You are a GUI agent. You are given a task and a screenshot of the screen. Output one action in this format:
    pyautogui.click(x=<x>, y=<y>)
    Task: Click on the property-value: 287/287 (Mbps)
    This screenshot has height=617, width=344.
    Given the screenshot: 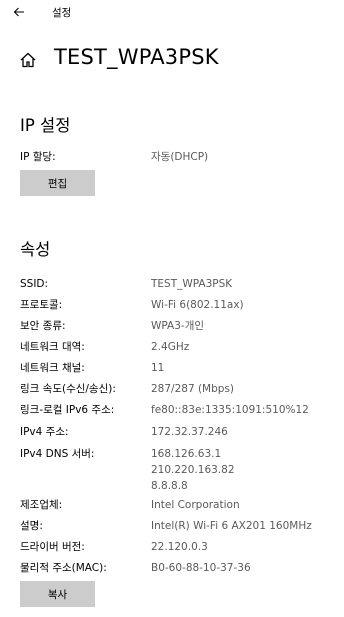 What is the action you would take?
    pyautogui.click(x=193, y=389)
    